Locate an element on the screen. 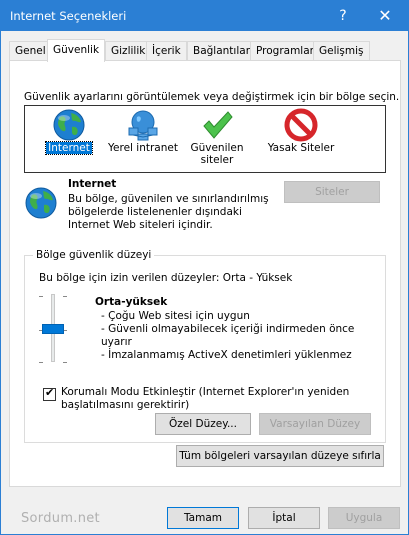 The width and height of the screenshot is (409, 535). reset-all-zones-button: Tüm bölgeleri varsayılan düzeye sıfırla is located at coordinates (280, 456).